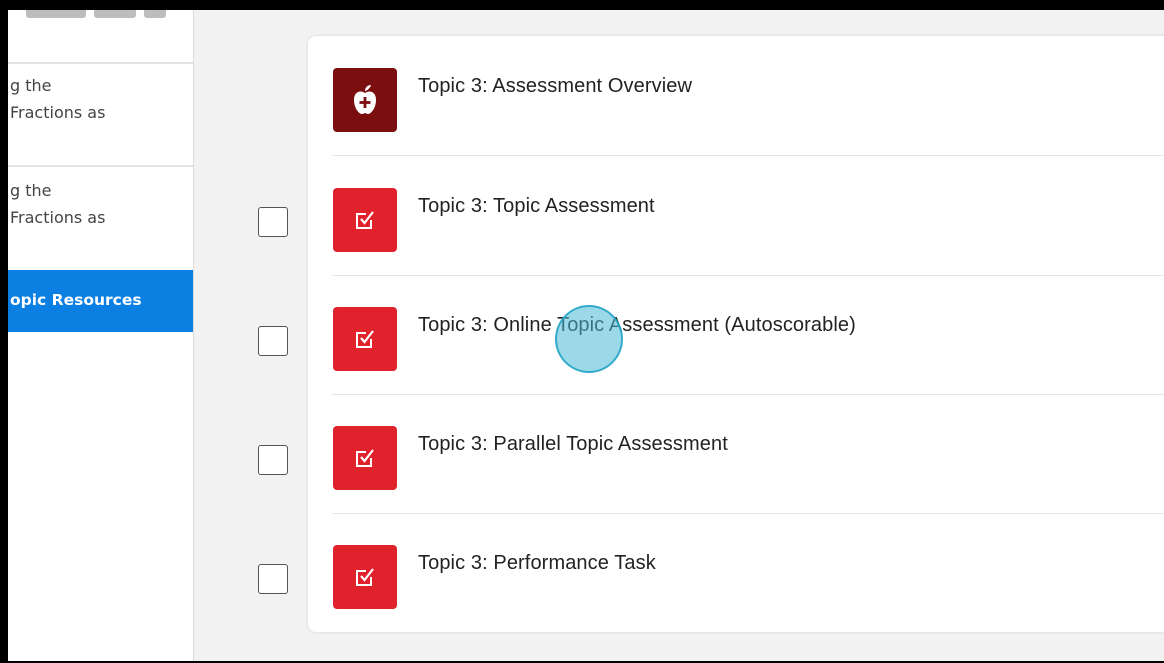 Image resolution: width=1164 pixels, height=663 pixels. What do you see at coordinates (76, 300) in the screenshot?
I see `sidebar-item-label: opic Resources` at bounding box center [76, 300].